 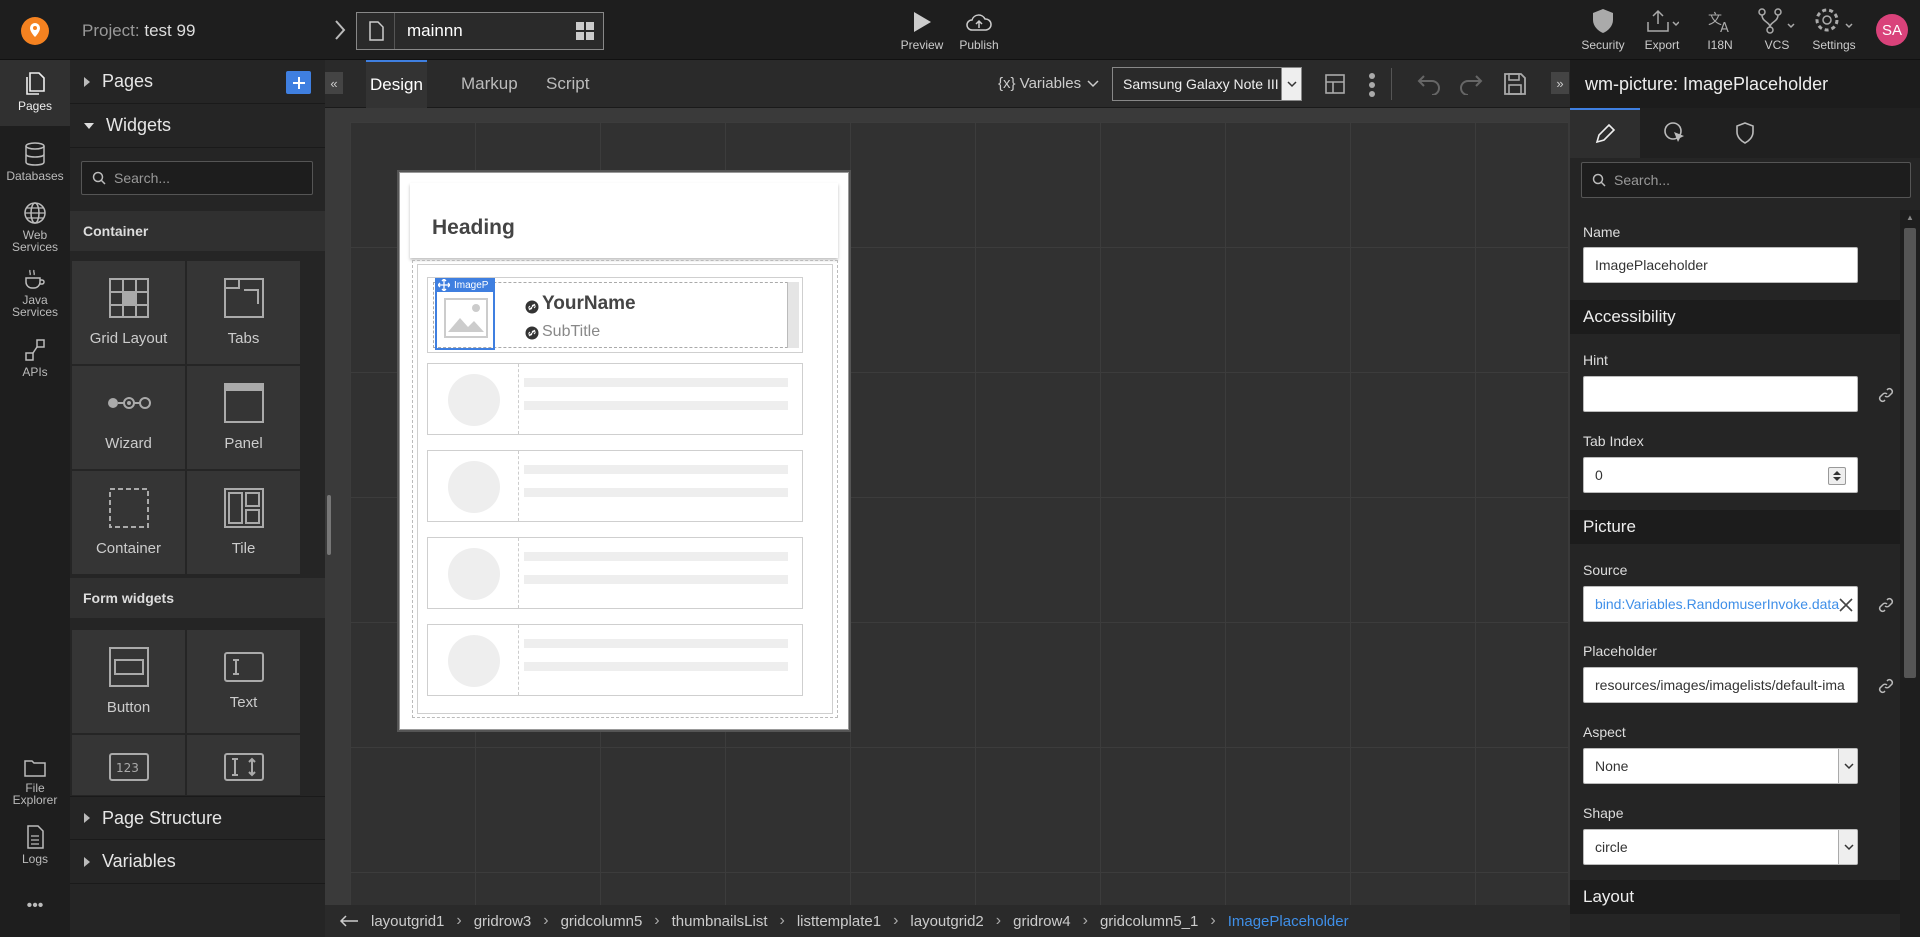 I want to click on button-icon, so click(x=128, y=667).